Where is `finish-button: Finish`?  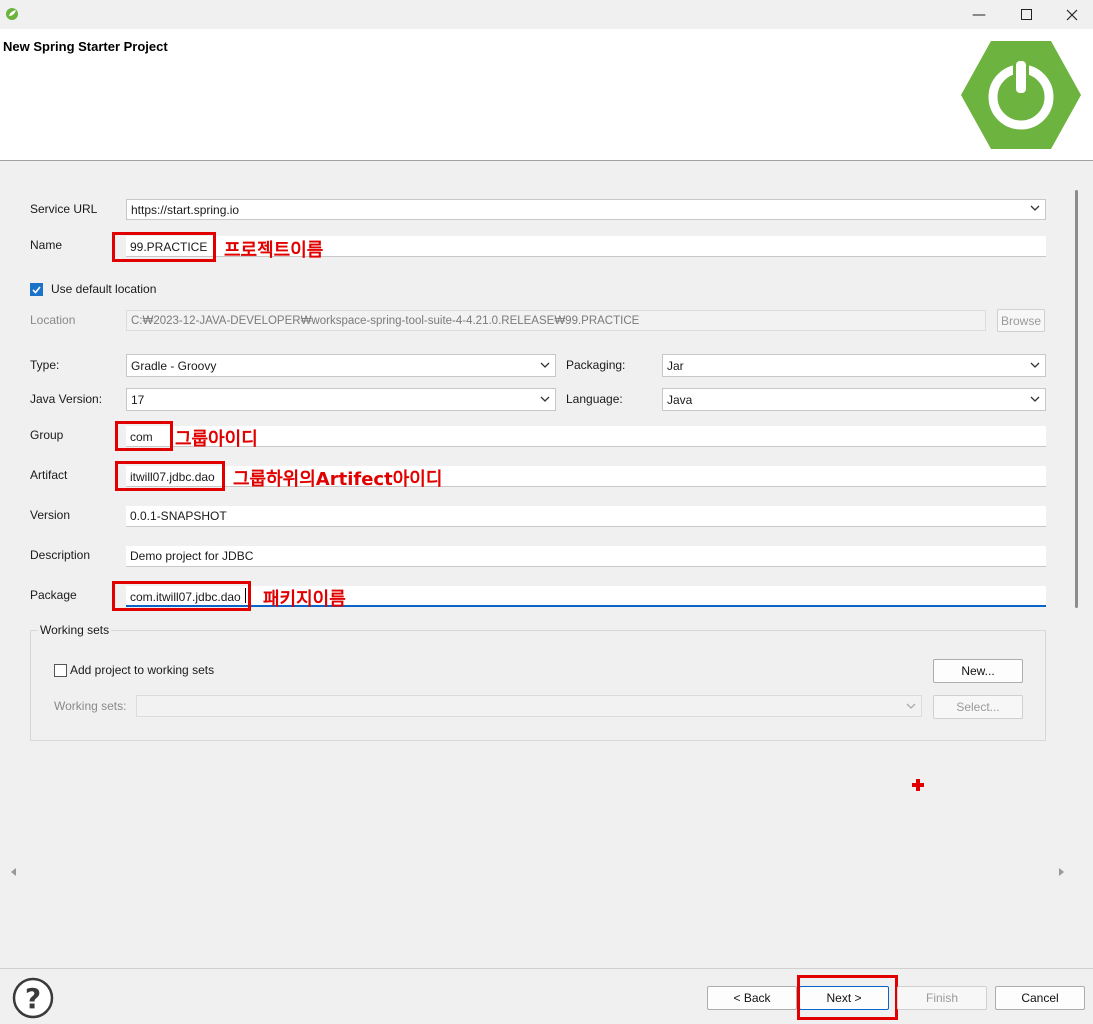
finish-button: Finish is located at coordinates (942, 998).